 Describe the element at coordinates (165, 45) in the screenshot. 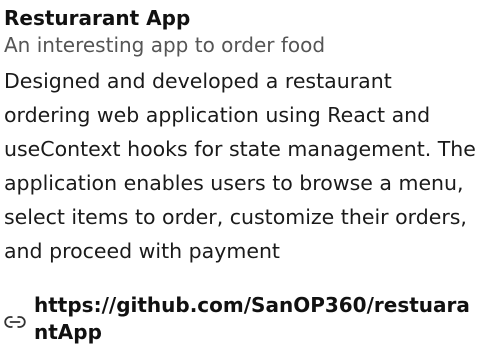

I see `project-subtitle: An interesting app to order food` at that location.